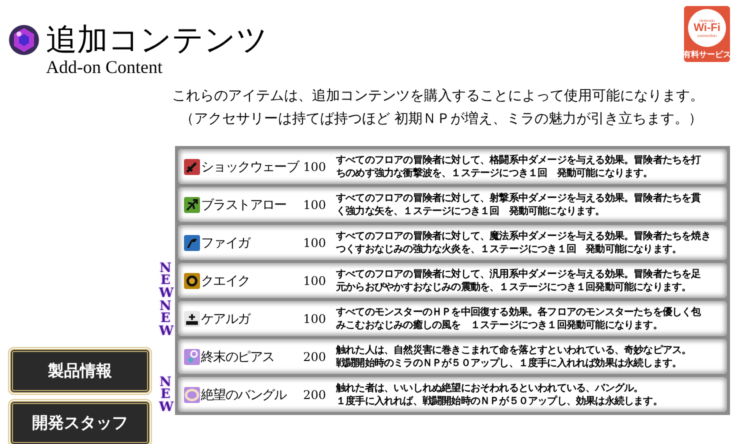  What do you see at coordinates (192, 280) in the screenshot?
I see `sun-icon` at bounding box center [192, 280].